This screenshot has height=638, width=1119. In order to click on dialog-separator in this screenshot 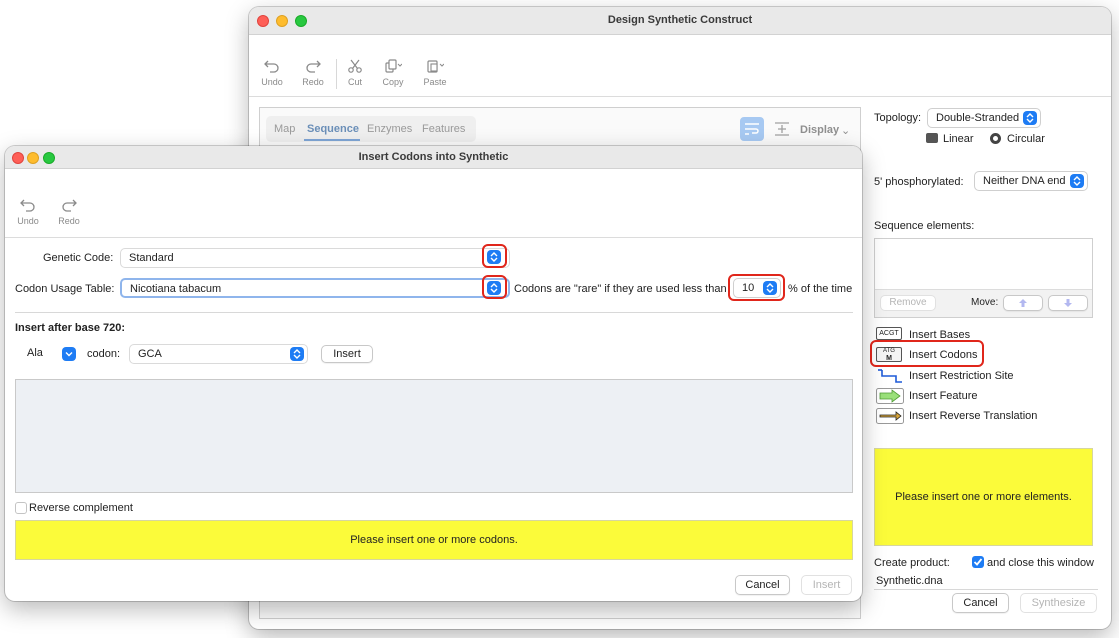, I will do `click(434, 312)`.